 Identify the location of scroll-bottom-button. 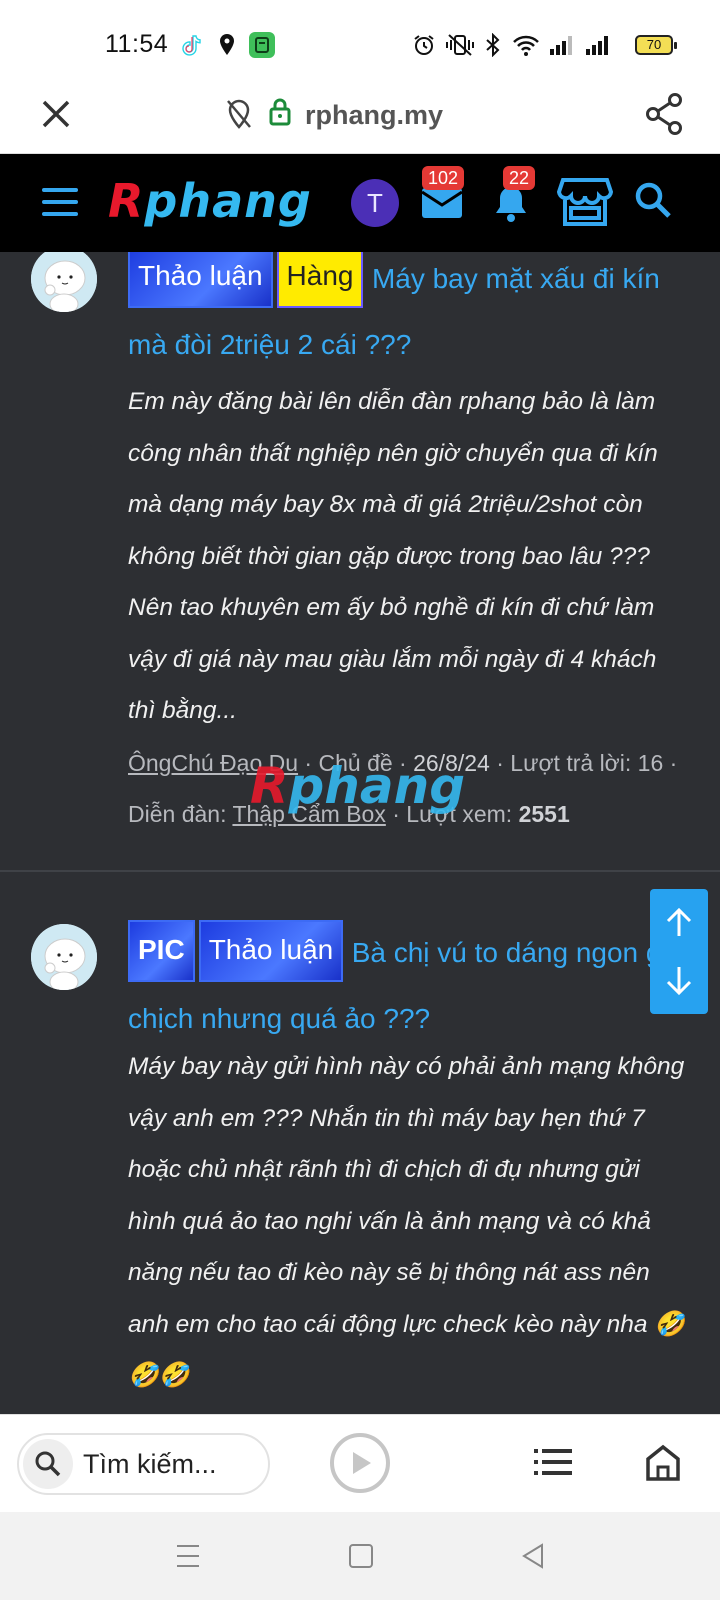
(679, 981).